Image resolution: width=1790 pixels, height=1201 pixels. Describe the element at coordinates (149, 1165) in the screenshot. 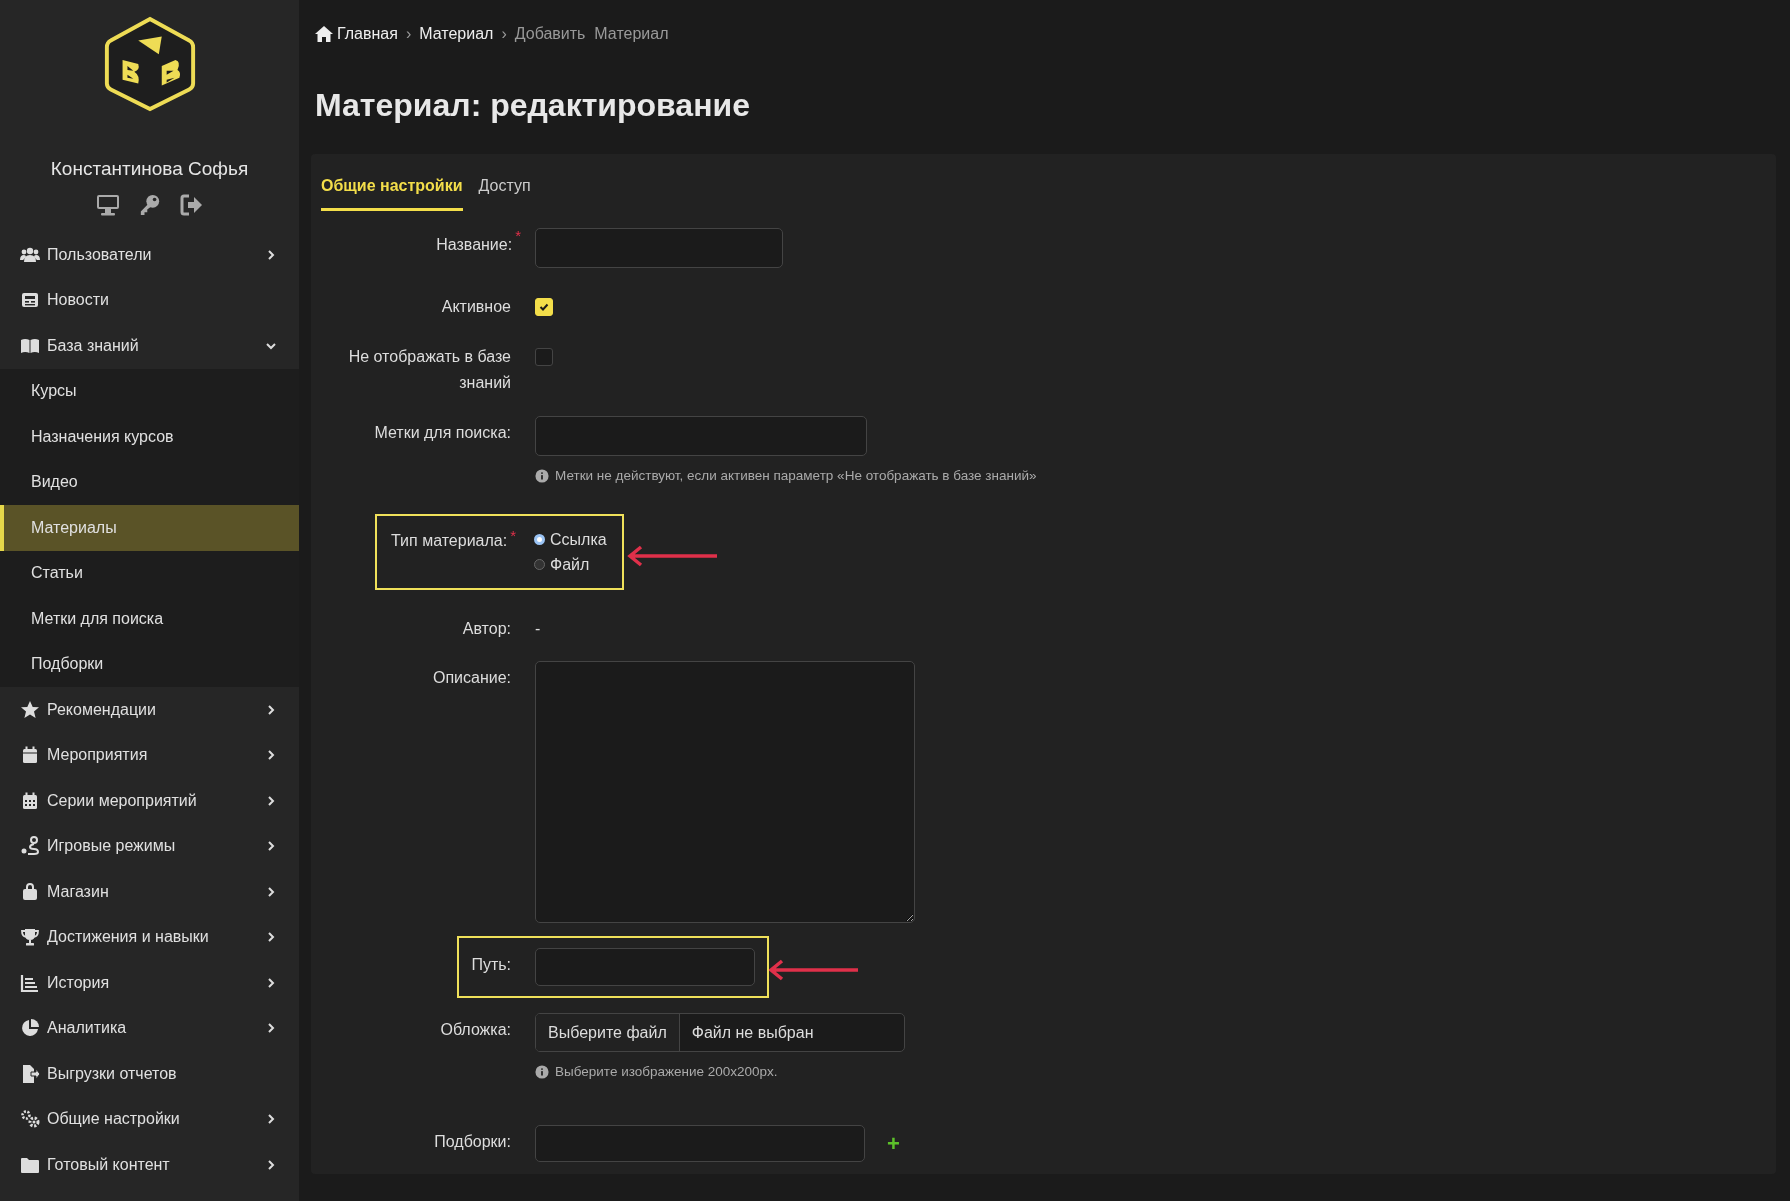

I see `menu-item: Готовый контент` at that location.